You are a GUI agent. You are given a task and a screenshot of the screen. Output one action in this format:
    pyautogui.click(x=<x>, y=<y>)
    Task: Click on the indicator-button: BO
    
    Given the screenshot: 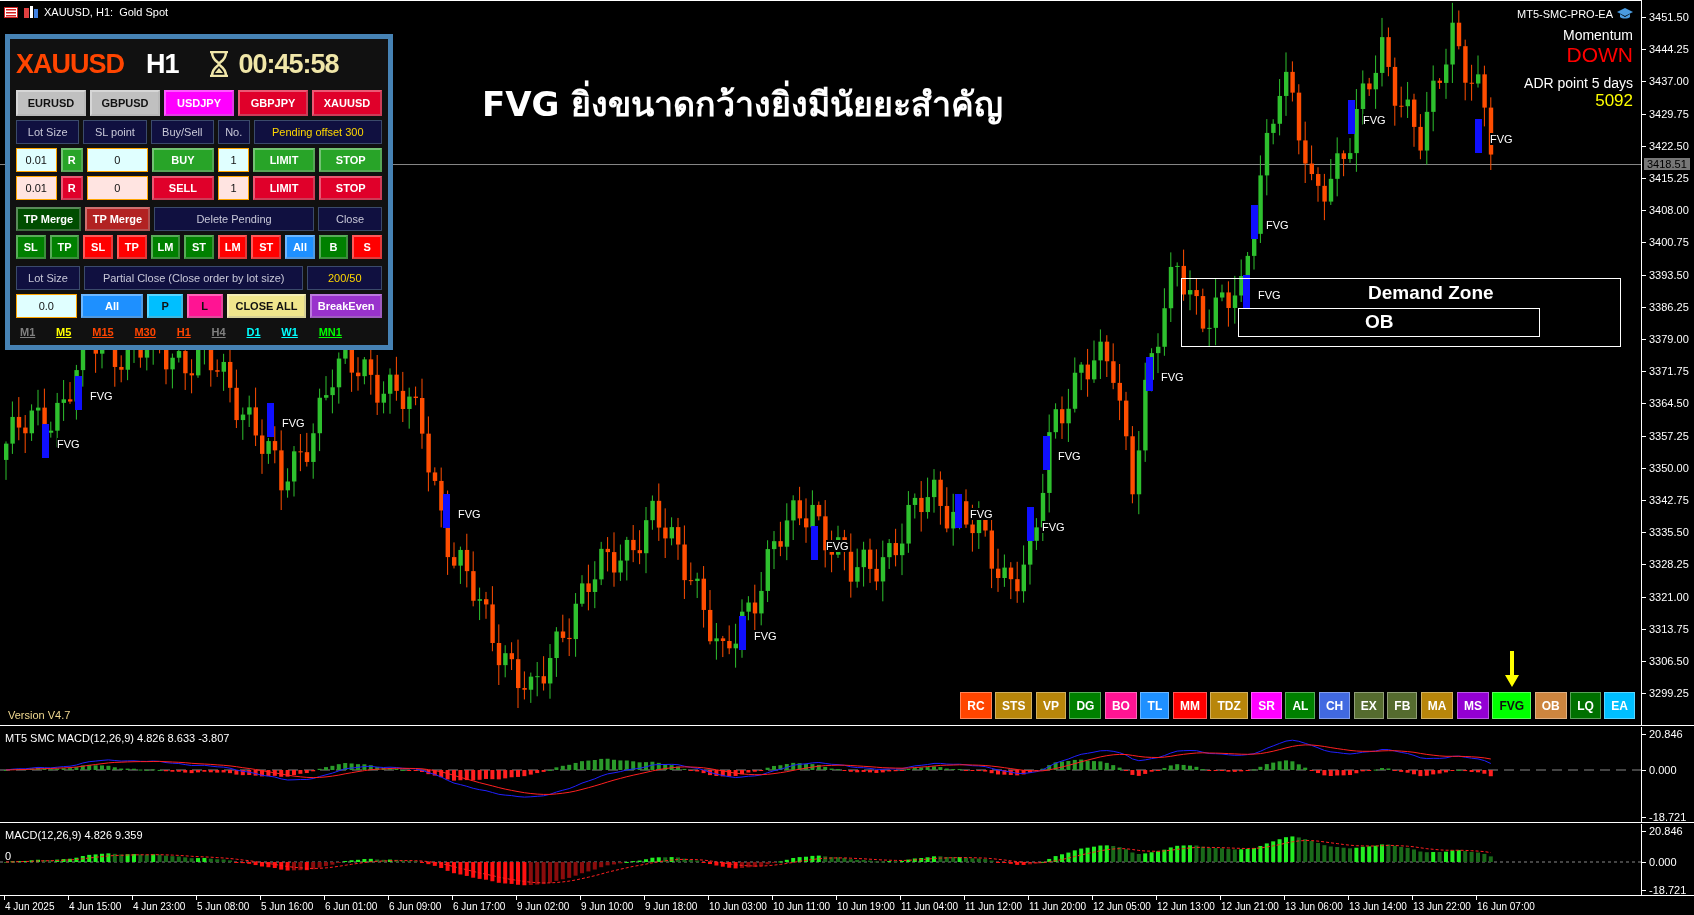 What is the action you would take?
    pyautogui.click(x=1120, y=705)
    